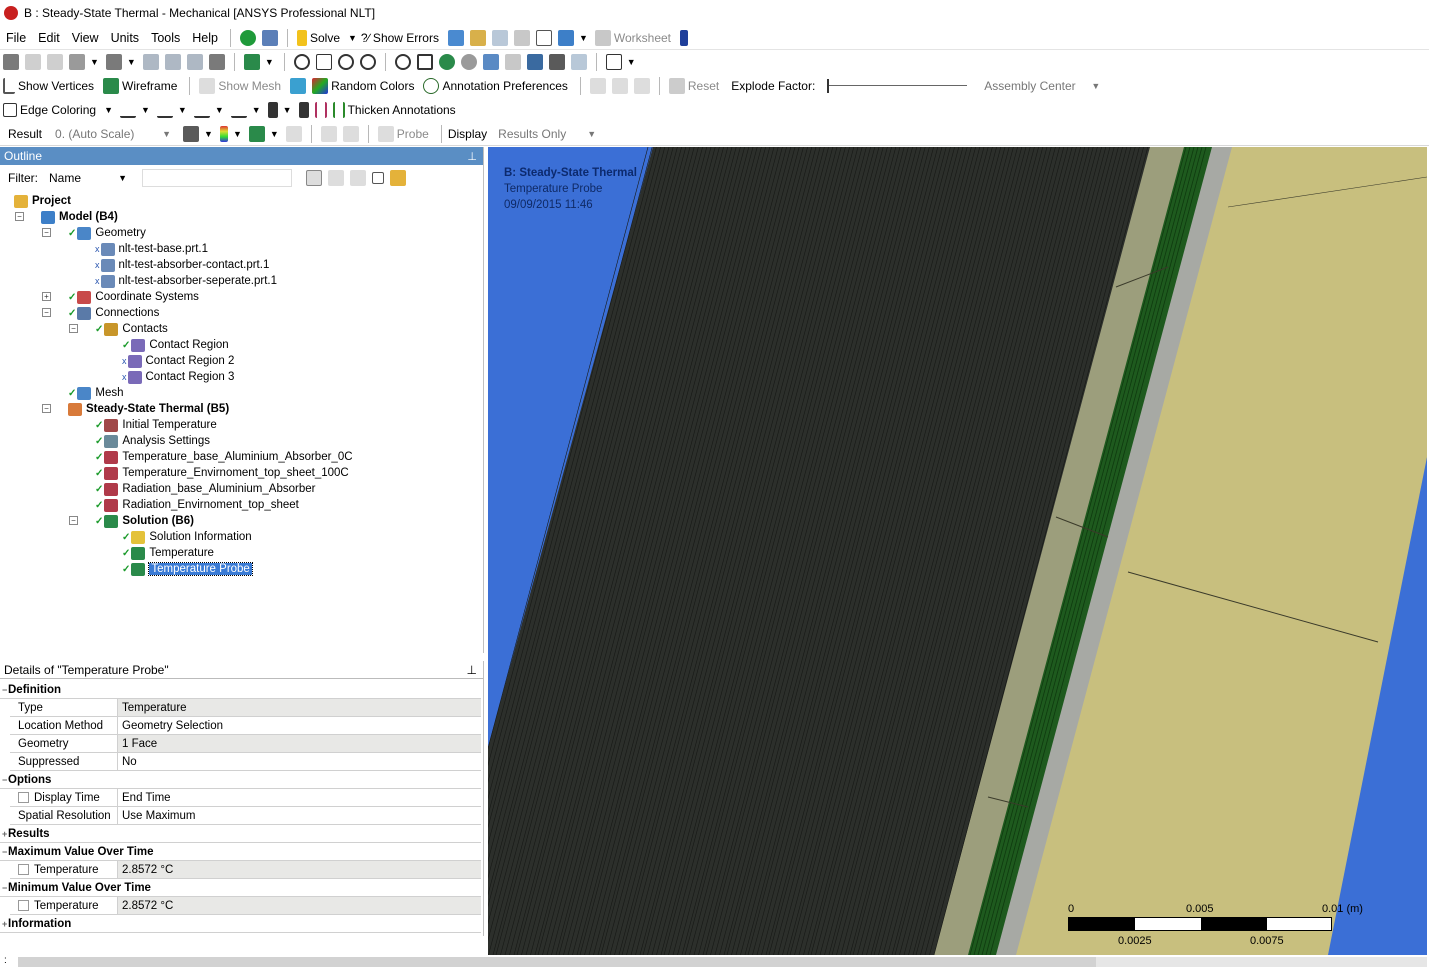 The height and width of the screenshot is (969, 1429). What do you see at coordinates (299, 905) in the screenshot?
I see `details-value: 2.8572 °C` at bounding box center [299, 905].